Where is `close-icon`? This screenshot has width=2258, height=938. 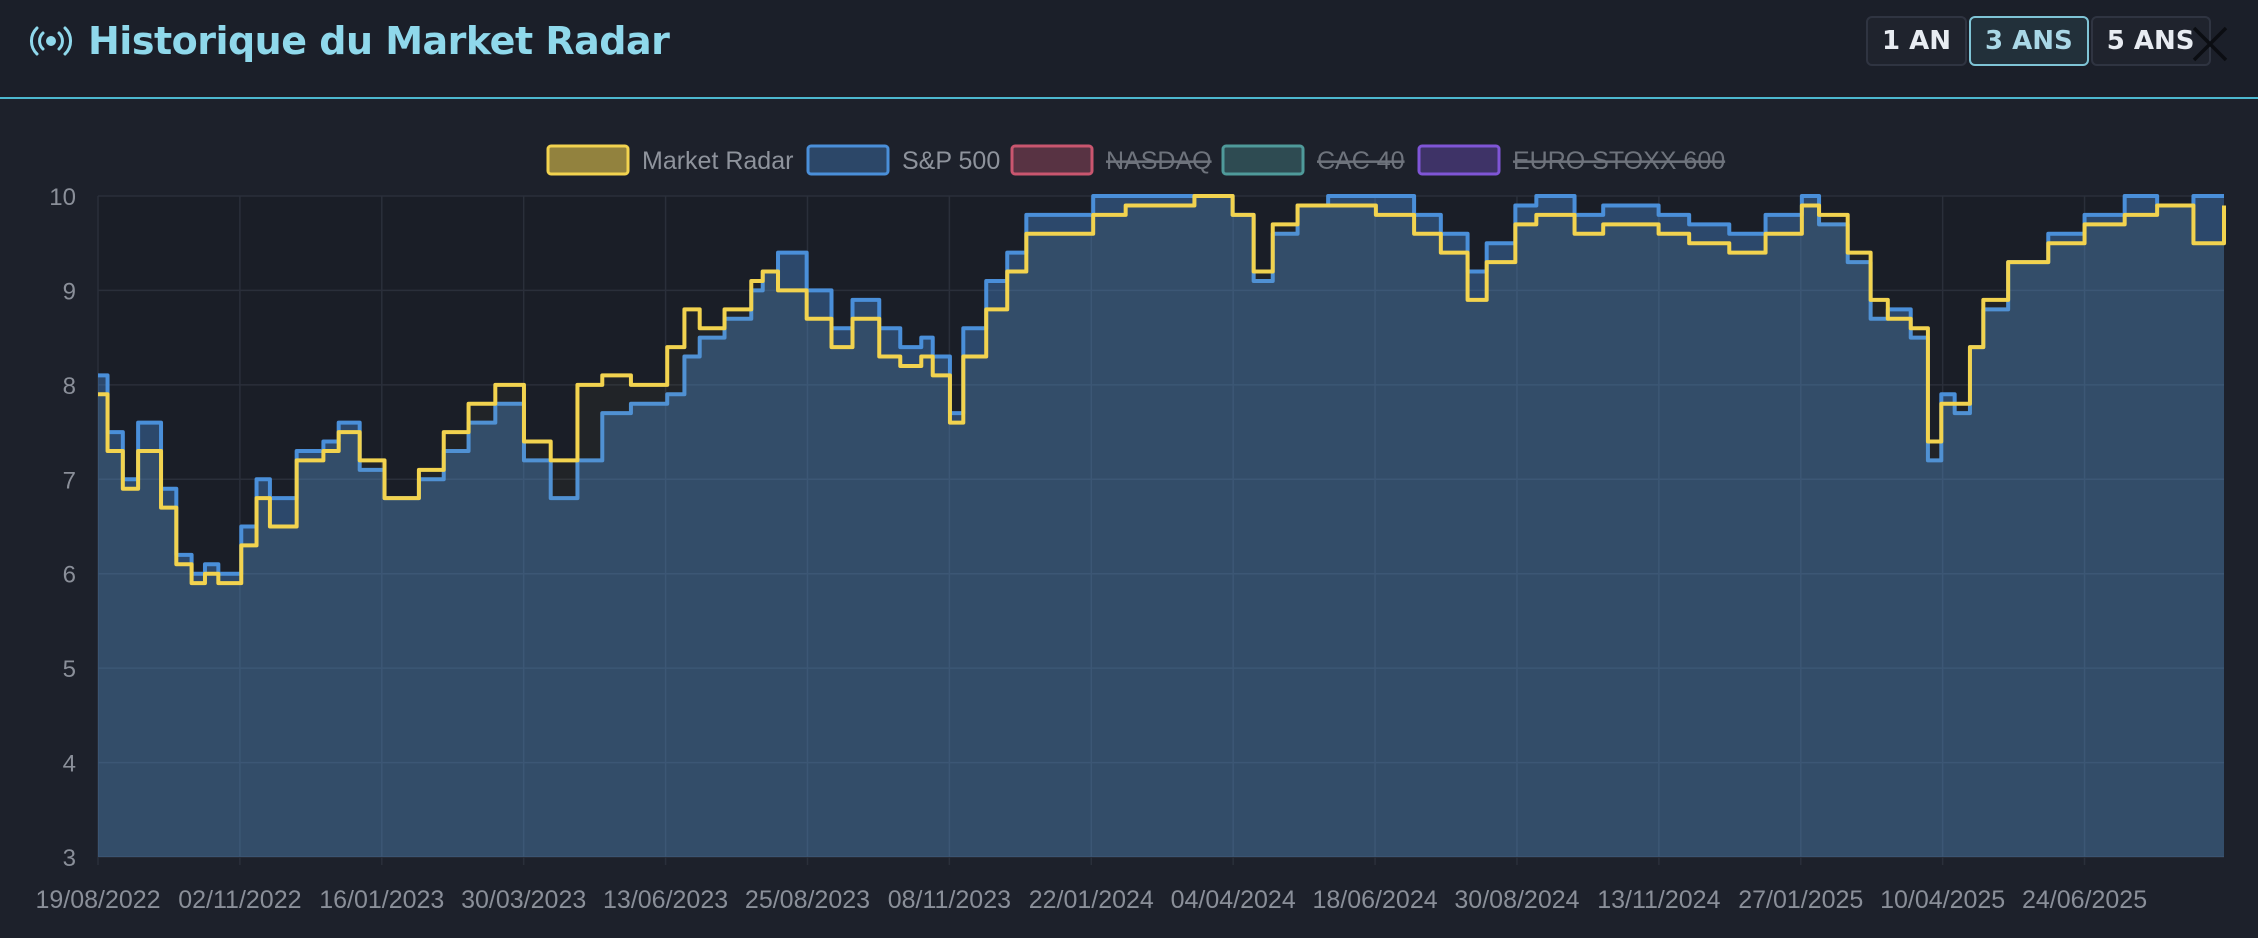
close-icon is located at coordinates (2210, 44).